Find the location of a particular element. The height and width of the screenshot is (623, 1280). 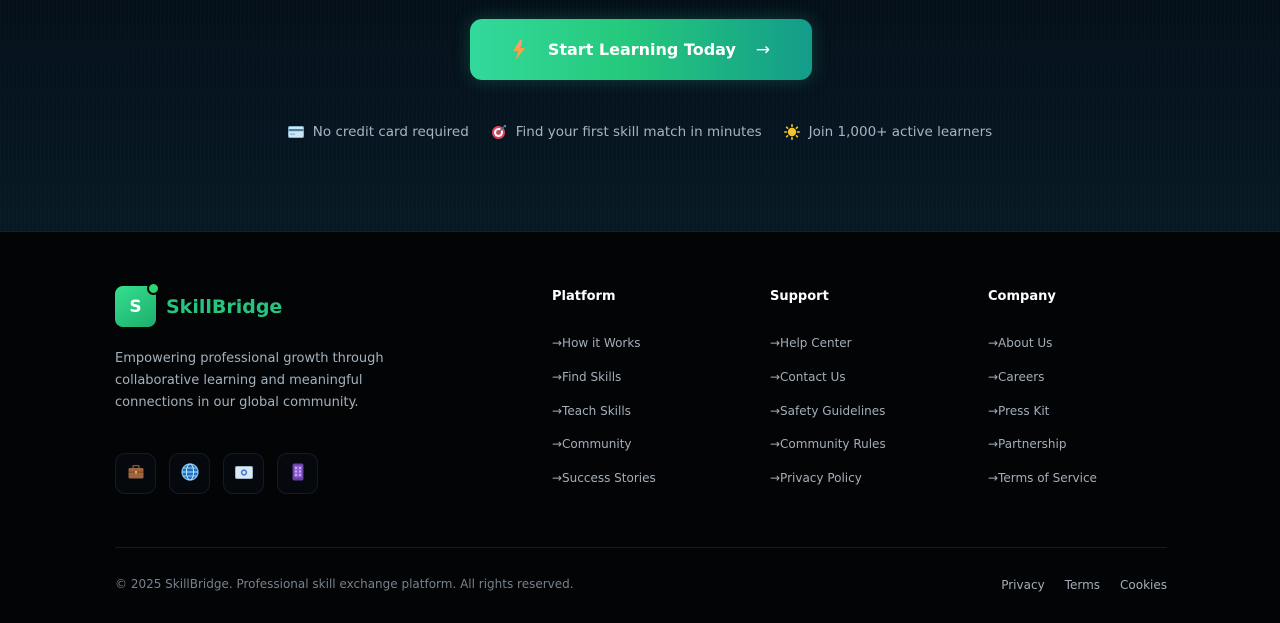

social-phone-button is located at coordinates (297, 473).